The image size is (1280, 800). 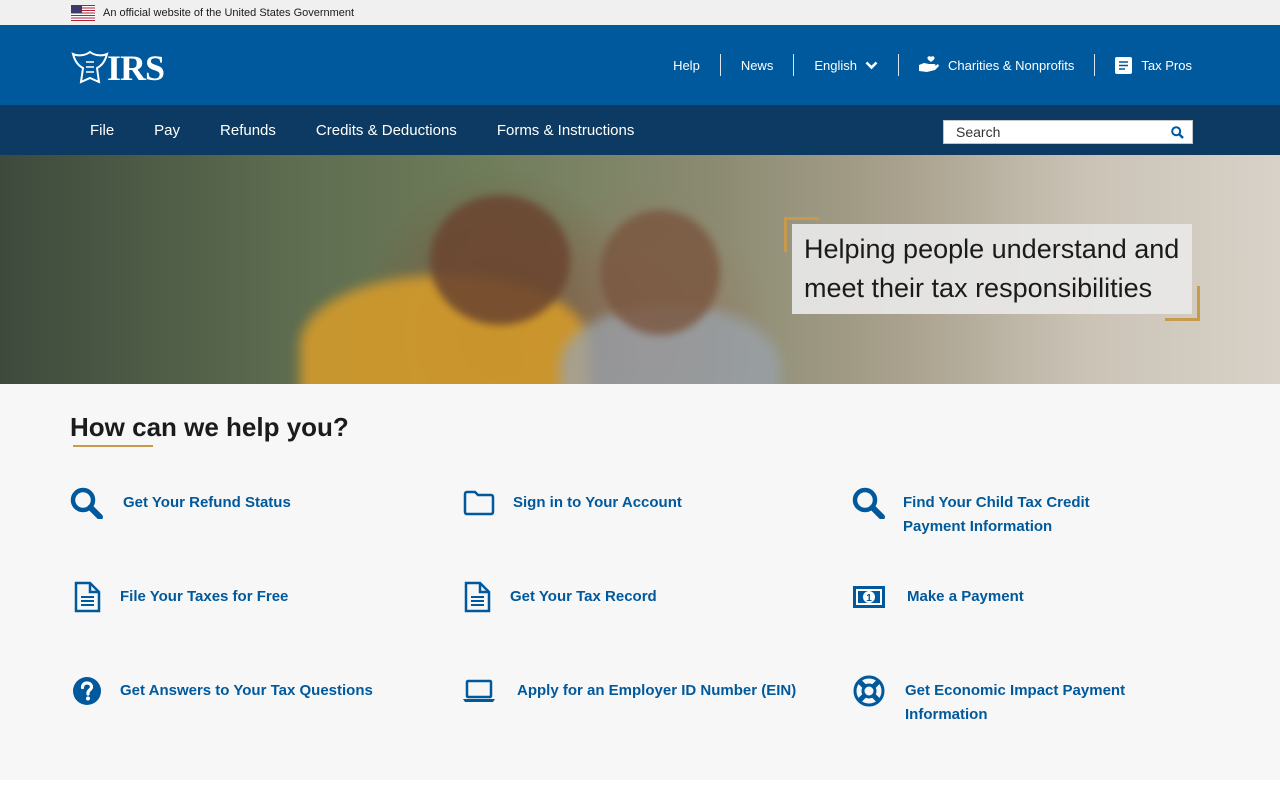 What do you see at coordinates (102, 130) in the screenshot?
I see `nav-file: File` at bounding box center [102, 130].